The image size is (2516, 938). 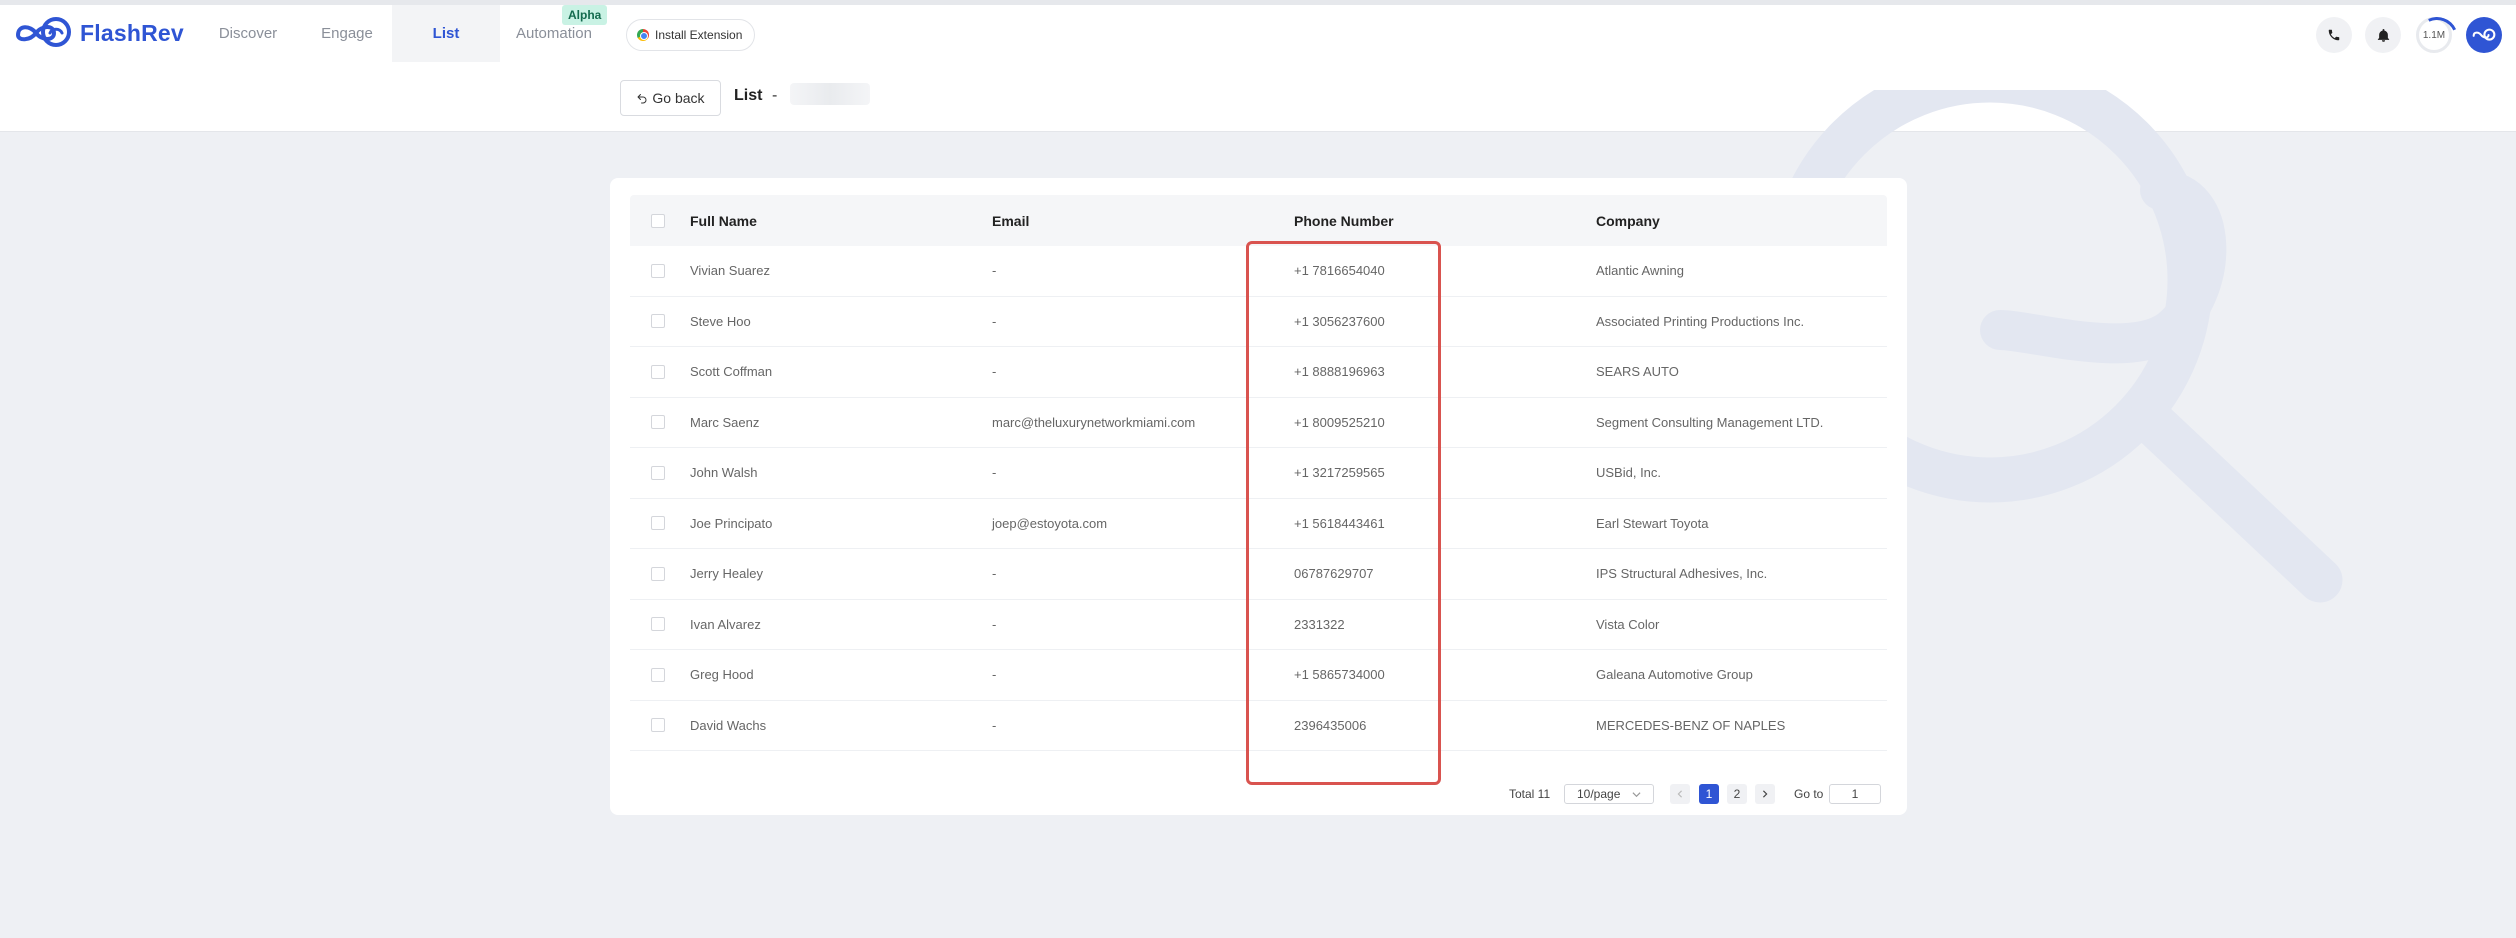 I want to click on page-2-button: 2, so click(x=1737, y=794).